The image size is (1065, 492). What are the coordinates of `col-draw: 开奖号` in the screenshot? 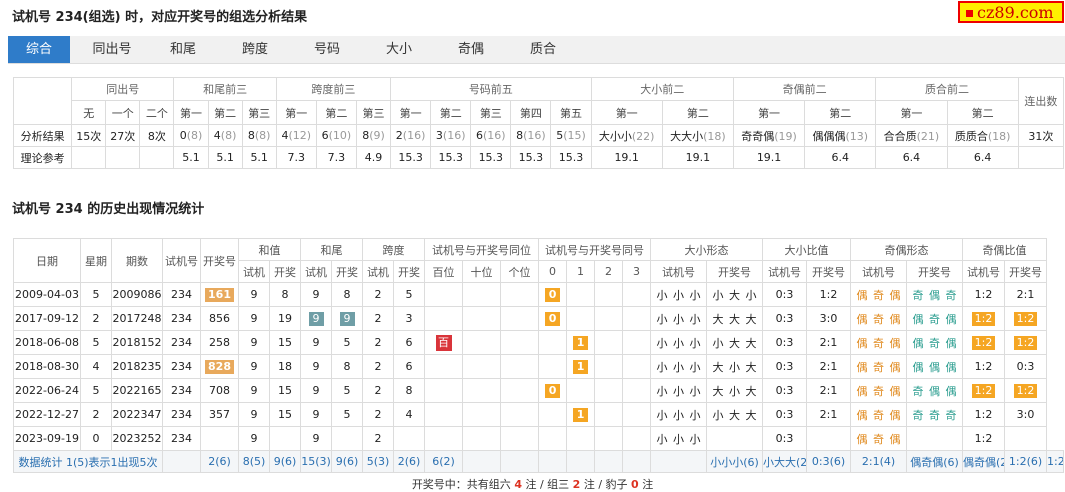 It's located at (219, 260).